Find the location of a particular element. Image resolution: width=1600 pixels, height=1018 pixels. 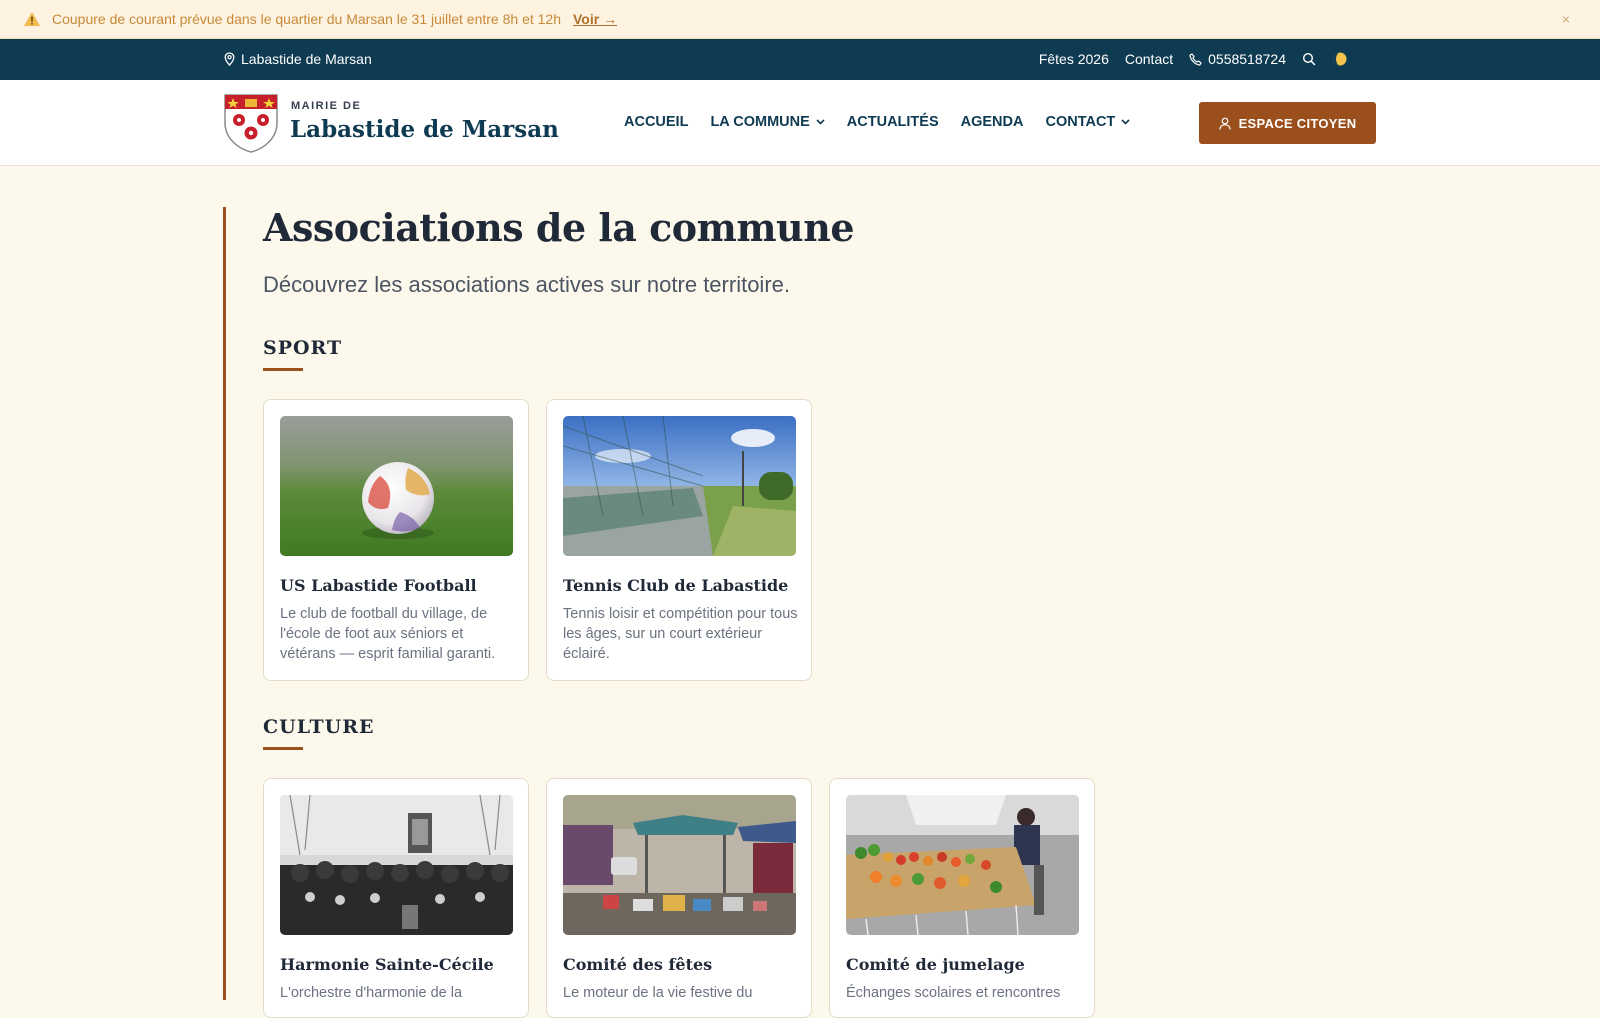

phone-icon is located at coordinates (1195, 59).